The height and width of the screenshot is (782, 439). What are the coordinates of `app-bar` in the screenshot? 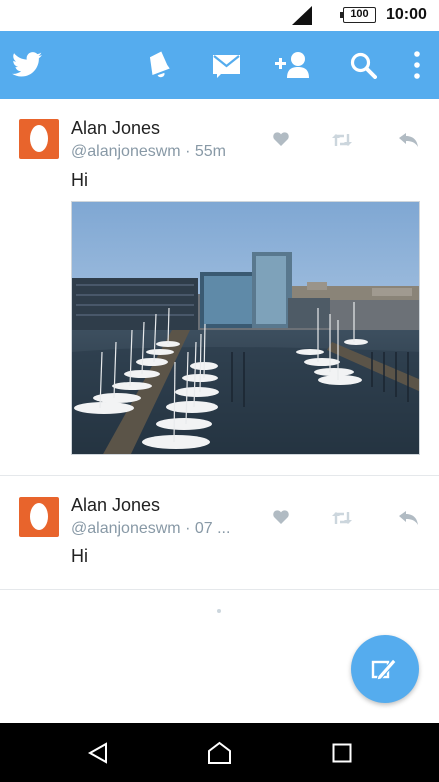 It's located at (219, 65).